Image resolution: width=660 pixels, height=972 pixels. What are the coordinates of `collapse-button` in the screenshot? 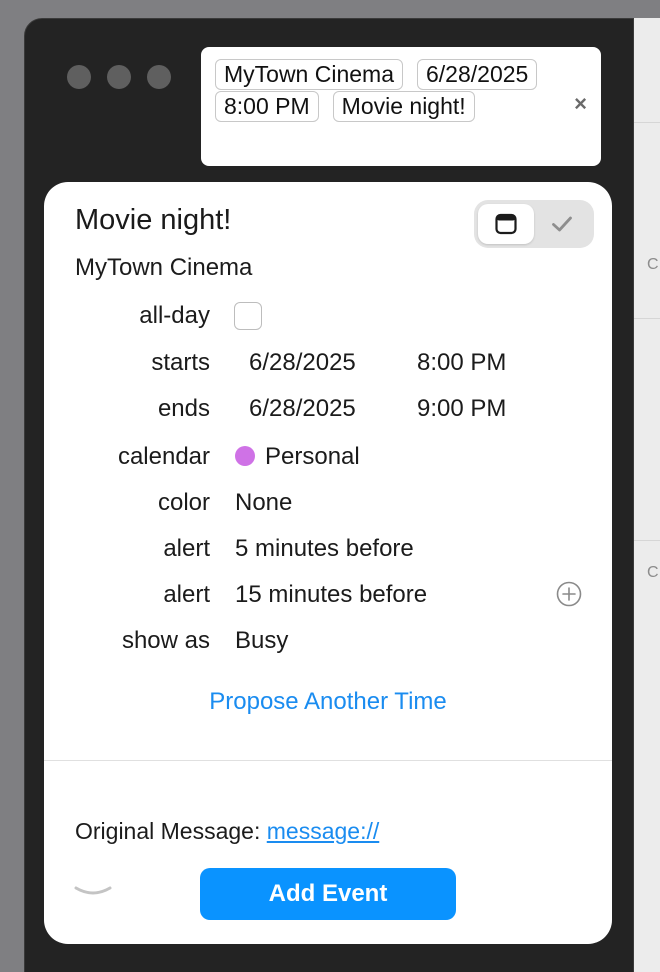 It's located at (93, 891).